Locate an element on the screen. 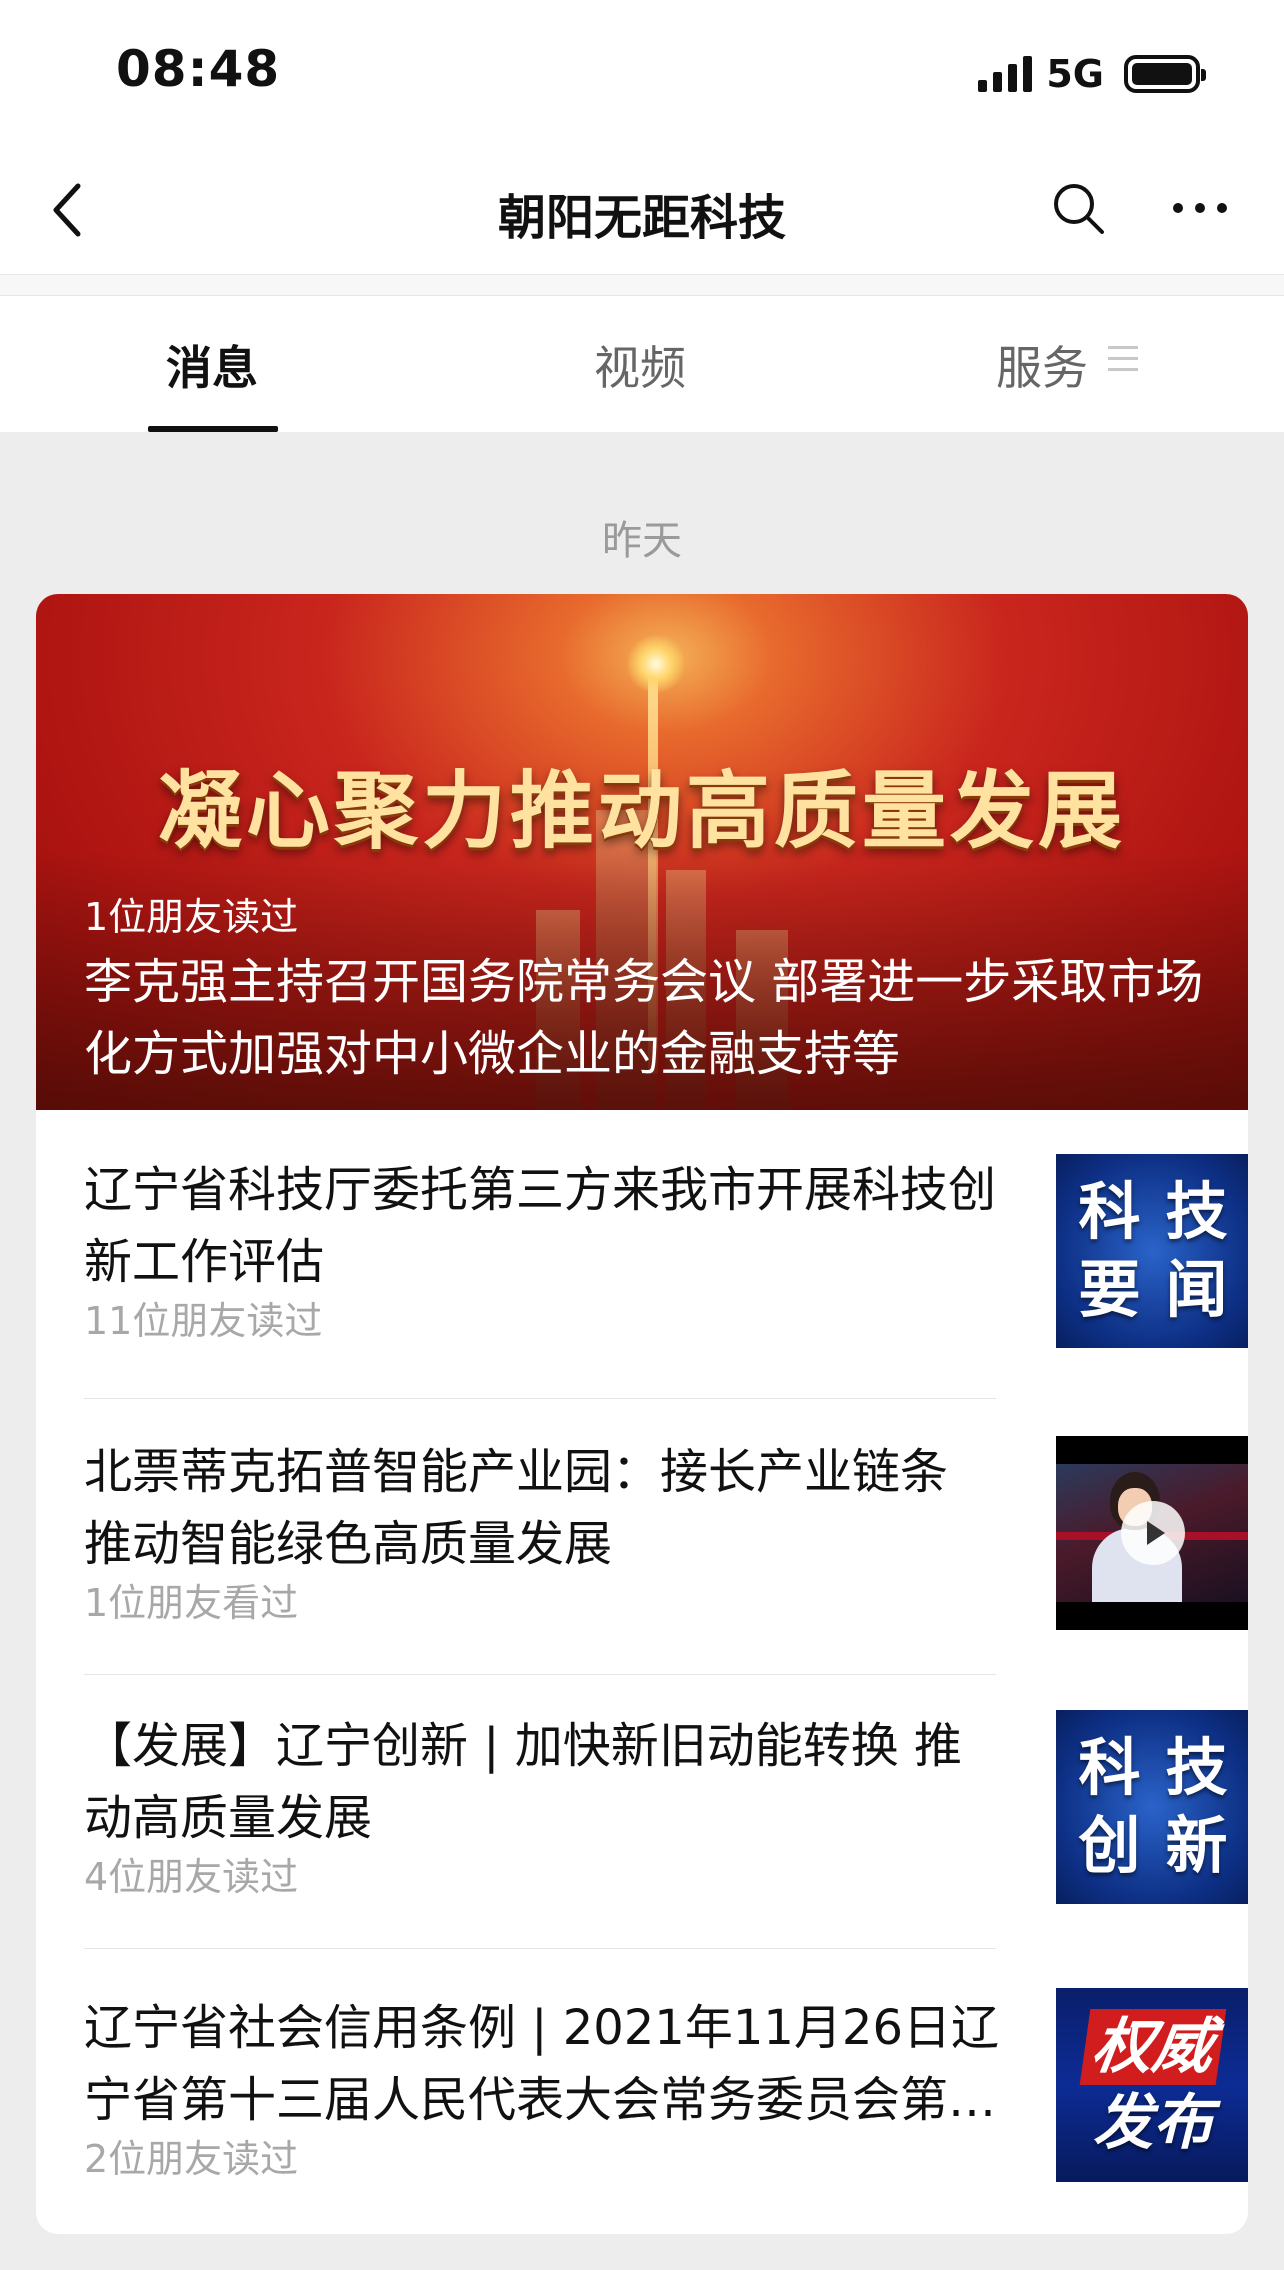  article-thumbnail: 权威 发布 is located at coordinates (1152, 2085).